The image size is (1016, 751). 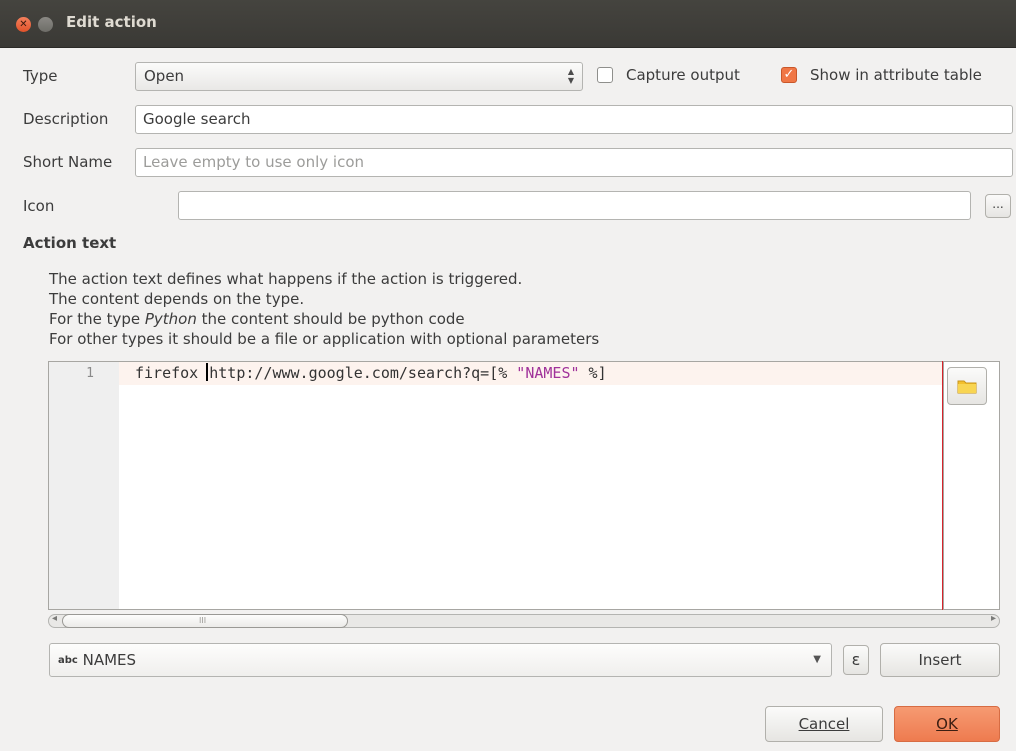 What do you see at coordinates (508, 24) in the screenshot?
I see `title-bar: ✕ Edit action` at bounding box center [508, 24].